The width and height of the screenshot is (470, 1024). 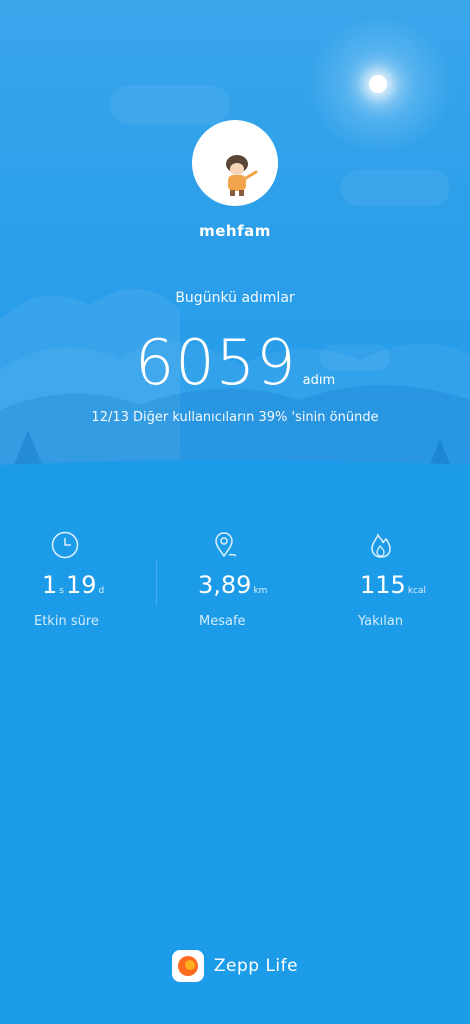 I want to click on today-steps-label: Bugünkü adımlar, so click(x=235, y=298).